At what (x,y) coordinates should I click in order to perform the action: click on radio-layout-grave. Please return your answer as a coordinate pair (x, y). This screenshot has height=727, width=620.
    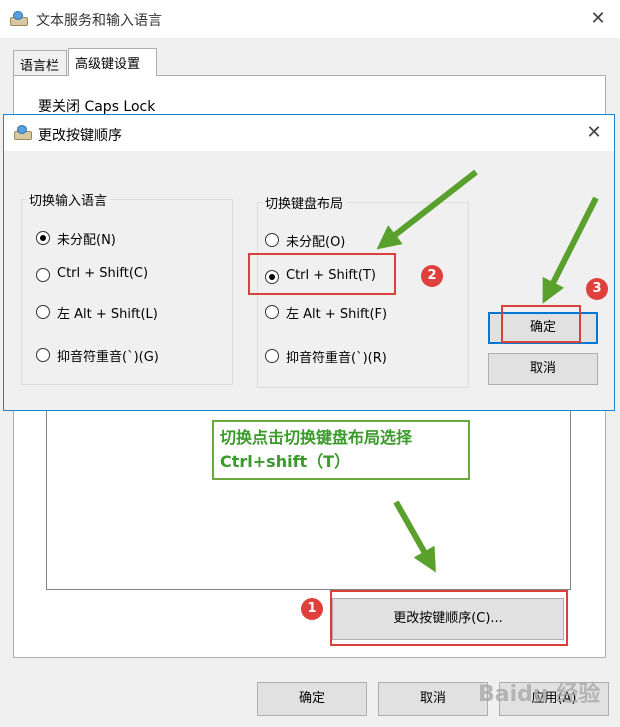
    Looking at the image, I should click on (272, 356).